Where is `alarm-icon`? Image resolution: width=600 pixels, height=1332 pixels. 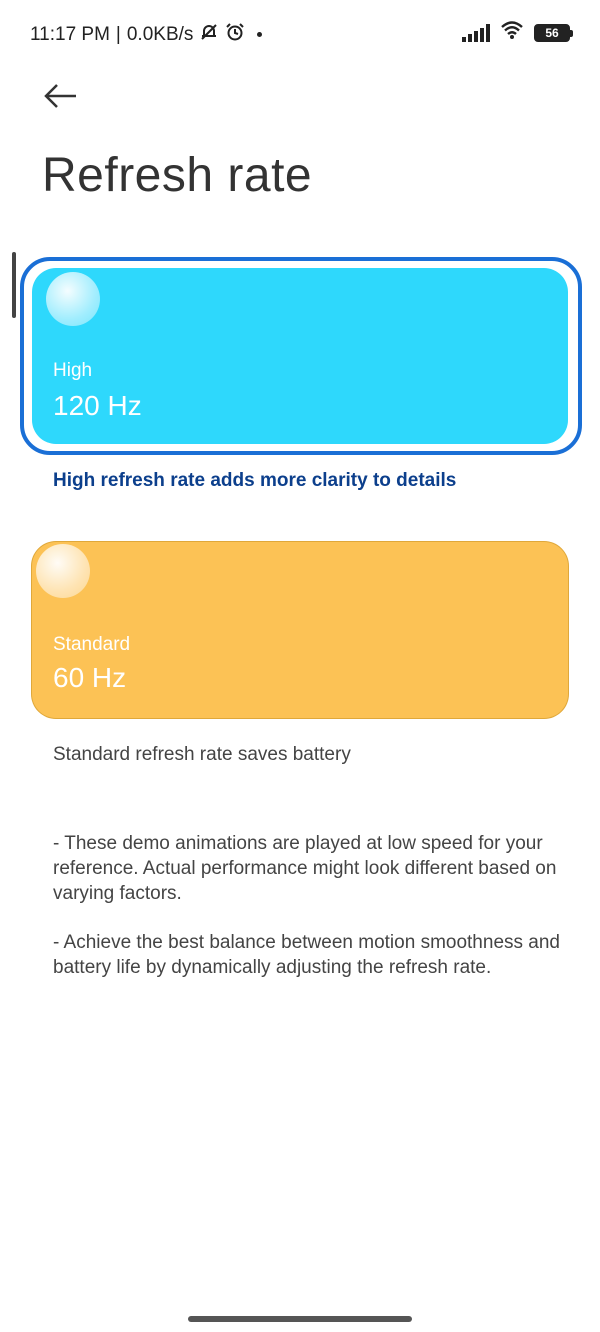 alarm-icon is located at coordinates (235, 34).